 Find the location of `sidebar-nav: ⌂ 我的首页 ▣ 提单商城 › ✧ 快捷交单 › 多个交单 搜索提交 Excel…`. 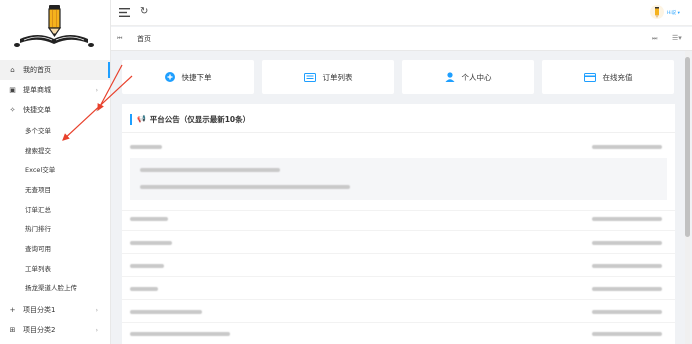

sidebar-nav: ⌂ 我的首页 ▣ 提单商城 › ✧ 快捷交单 › 多个交单 搜索提交 Excel… is located at coordinates (55, 200).